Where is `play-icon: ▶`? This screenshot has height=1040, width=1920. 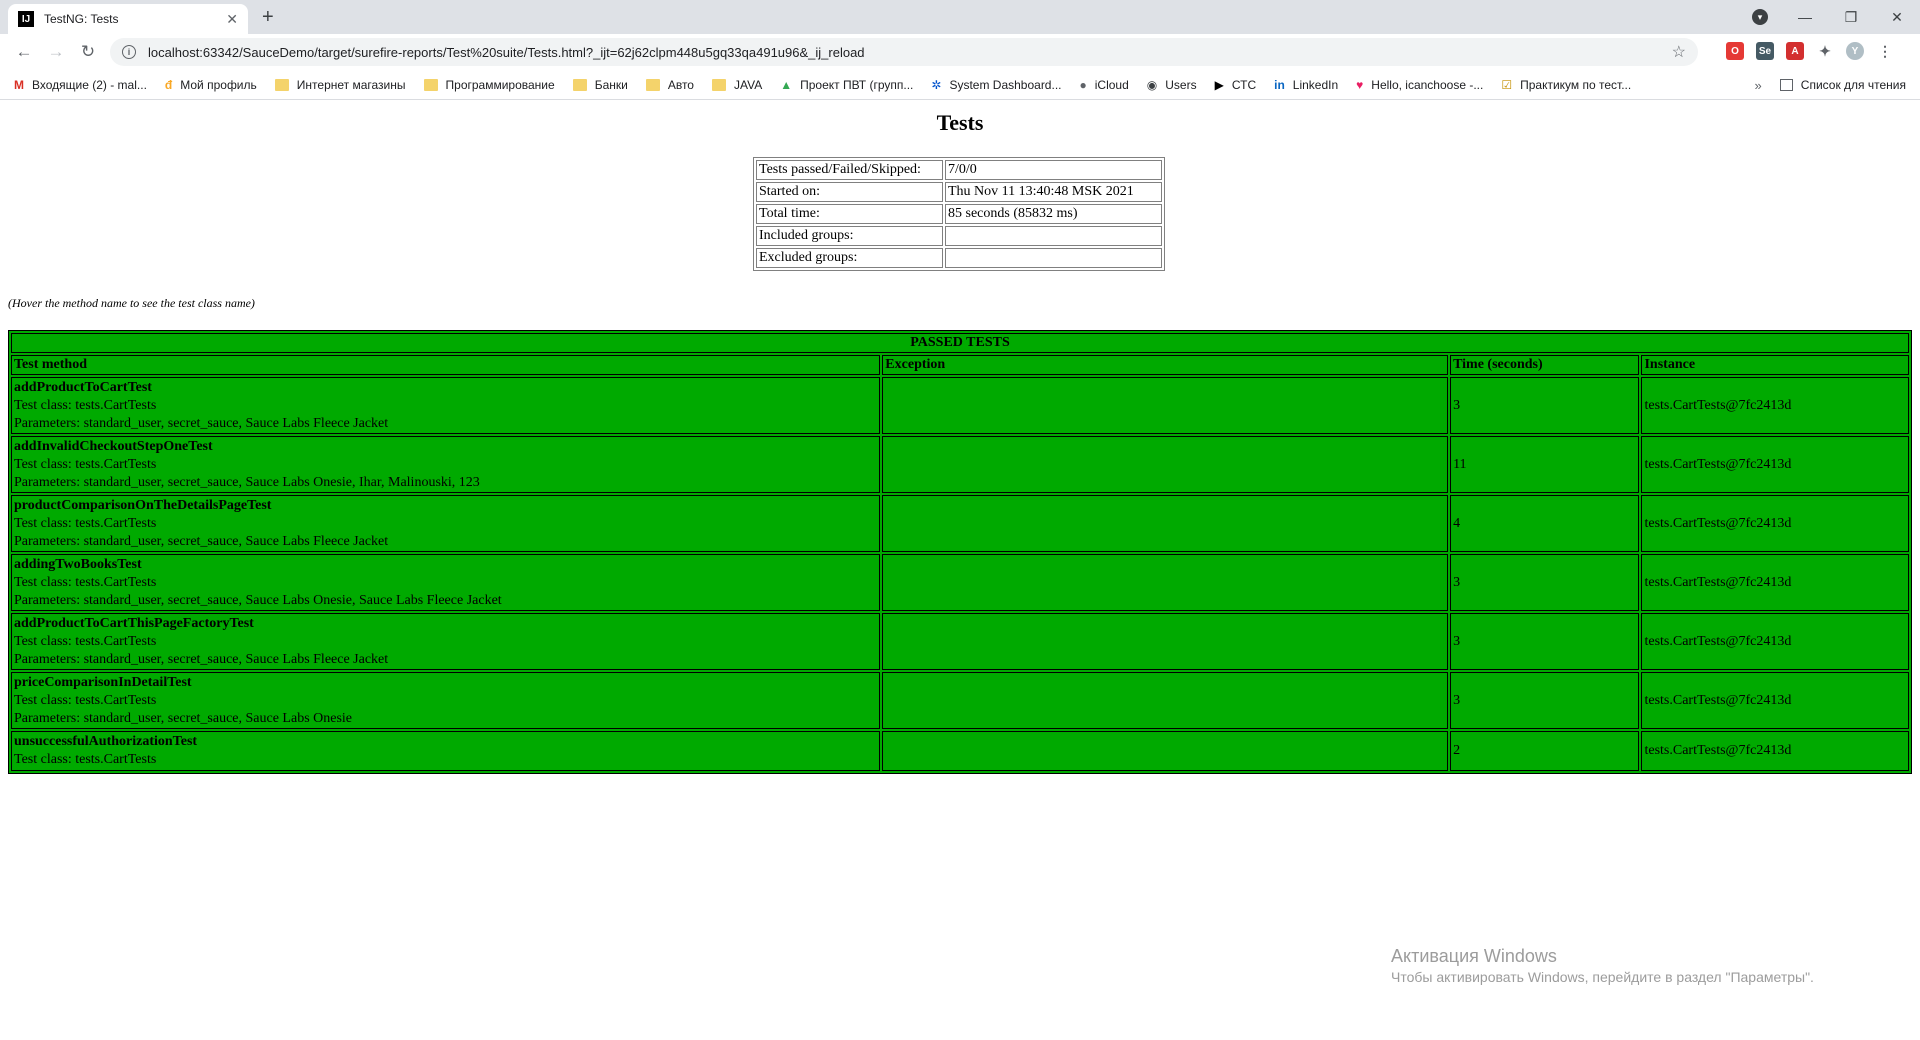 play-icon: ▶ is located at coordinates (1219, 84).